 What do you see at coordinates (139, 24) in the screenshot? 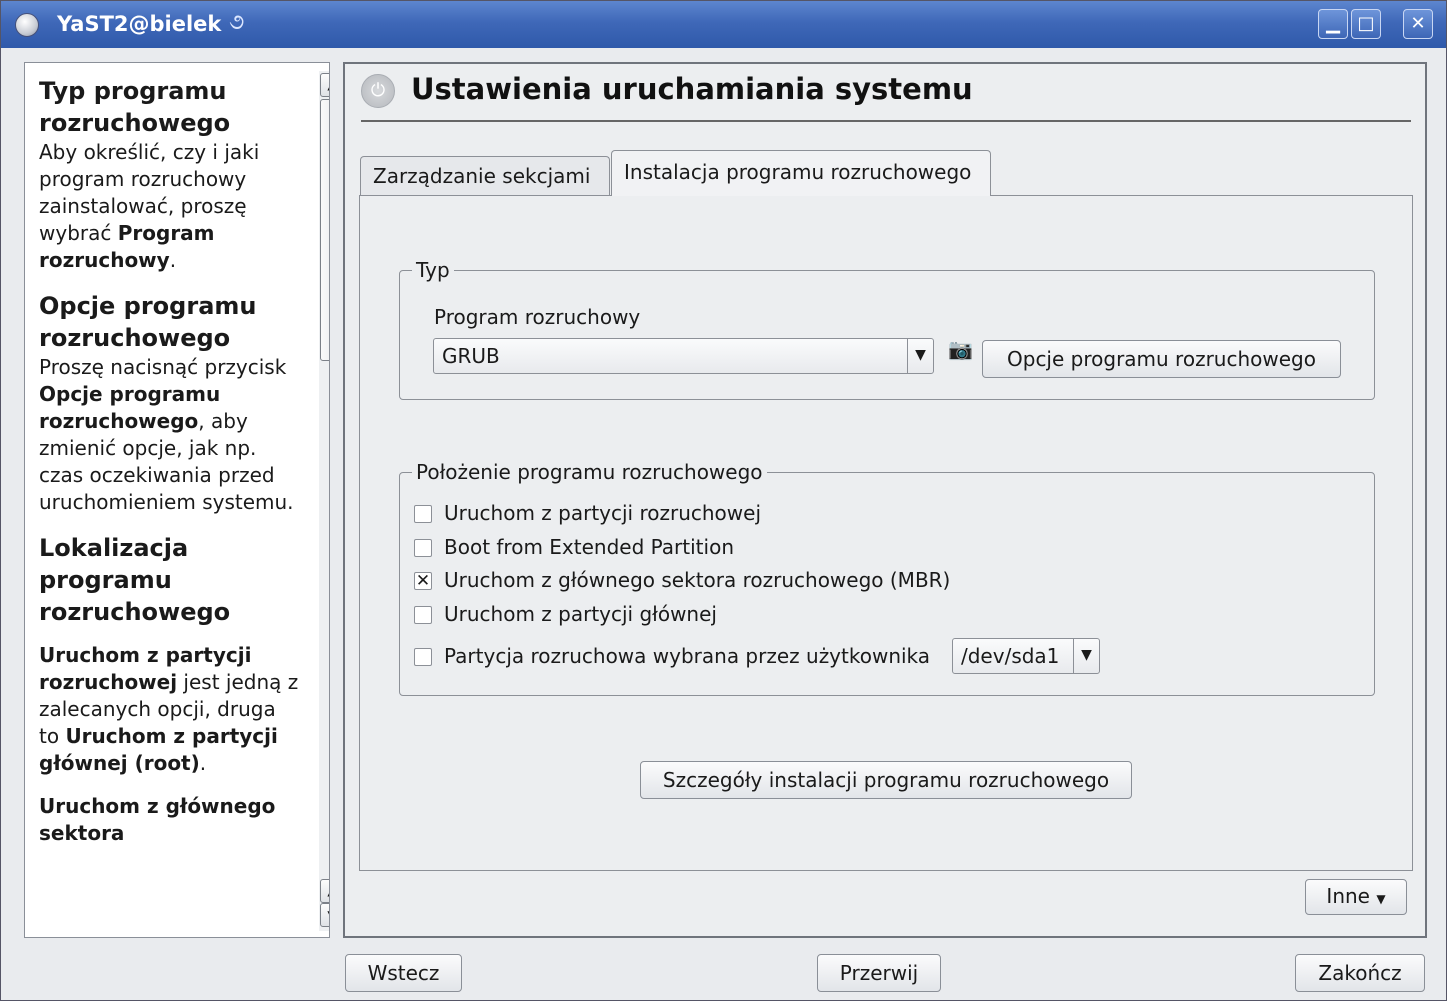
I see `window-title: YaST2@bielek` at bounding box center [139, 24].